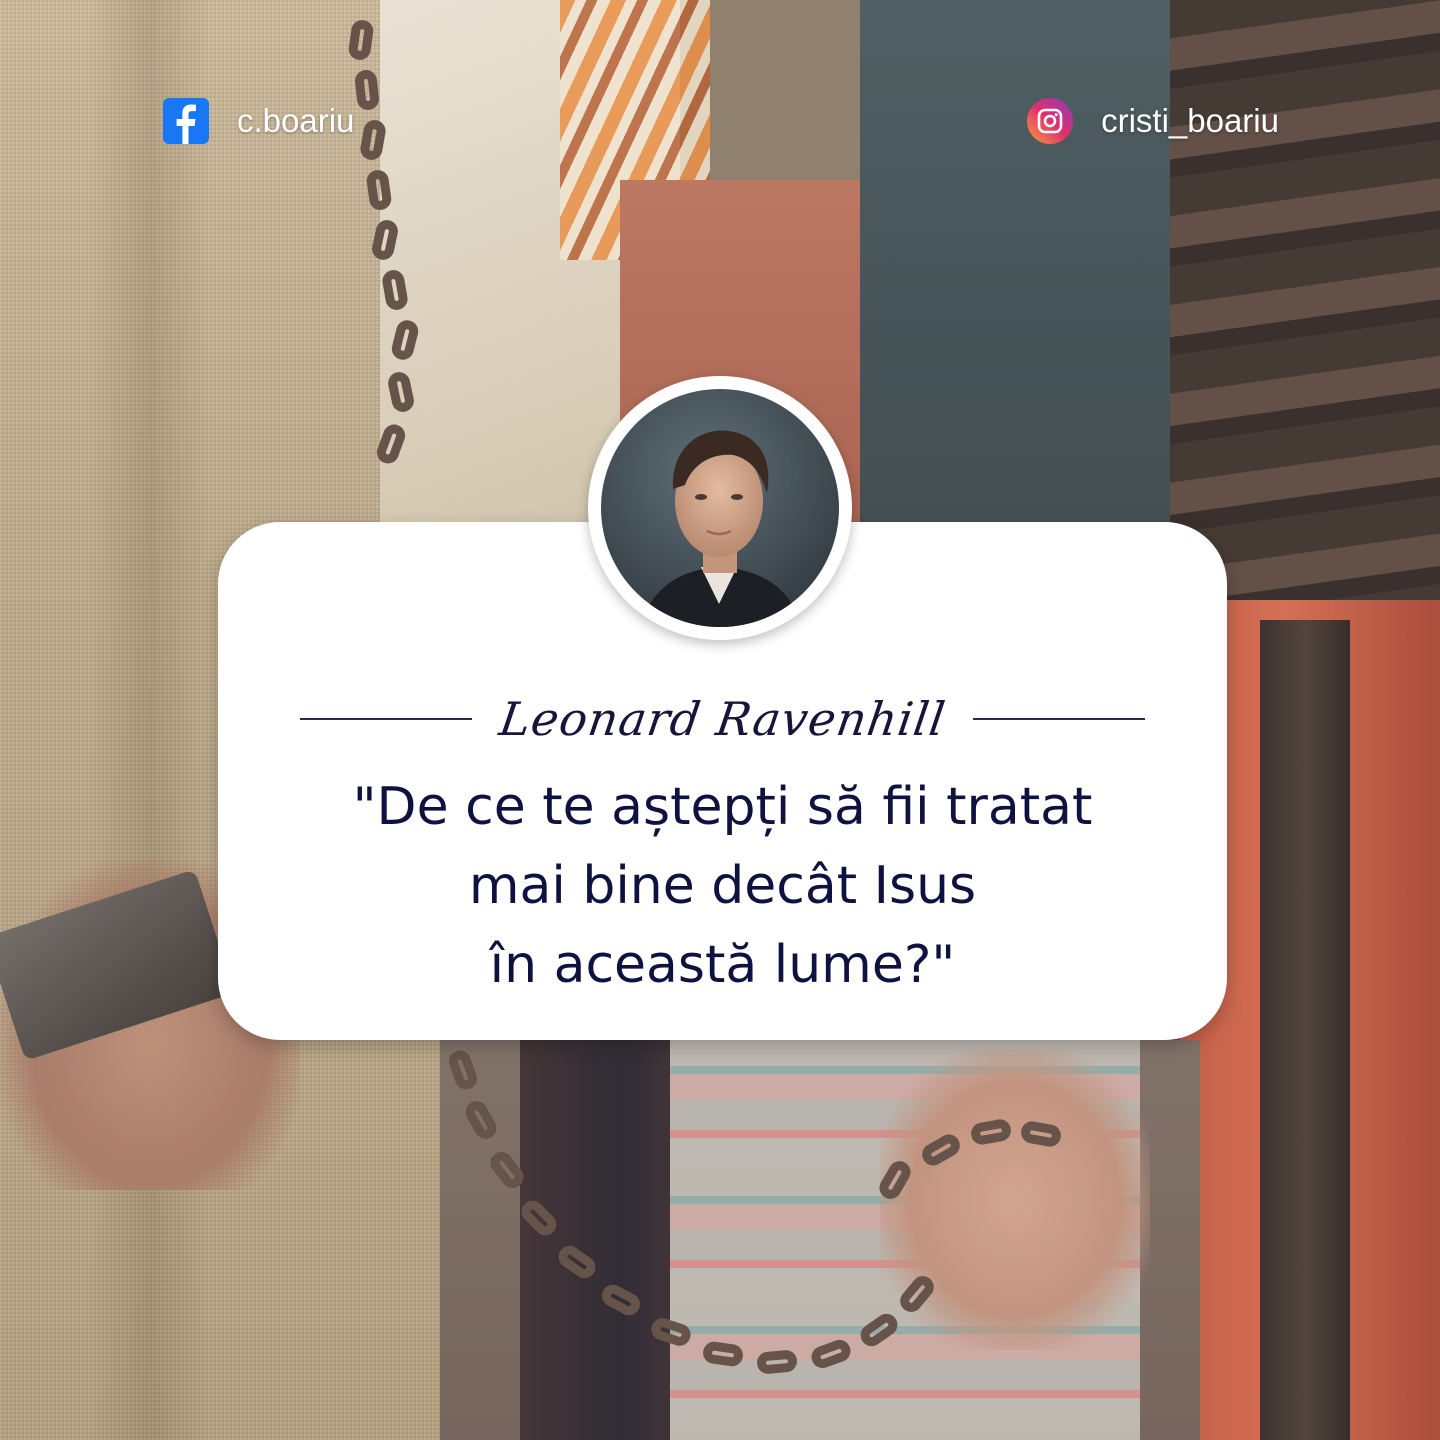 This screenshot has width=1440, height=1440. Describe the element at coordinates (1059, 719) in the screenshot. I see `divider-right` at that location.